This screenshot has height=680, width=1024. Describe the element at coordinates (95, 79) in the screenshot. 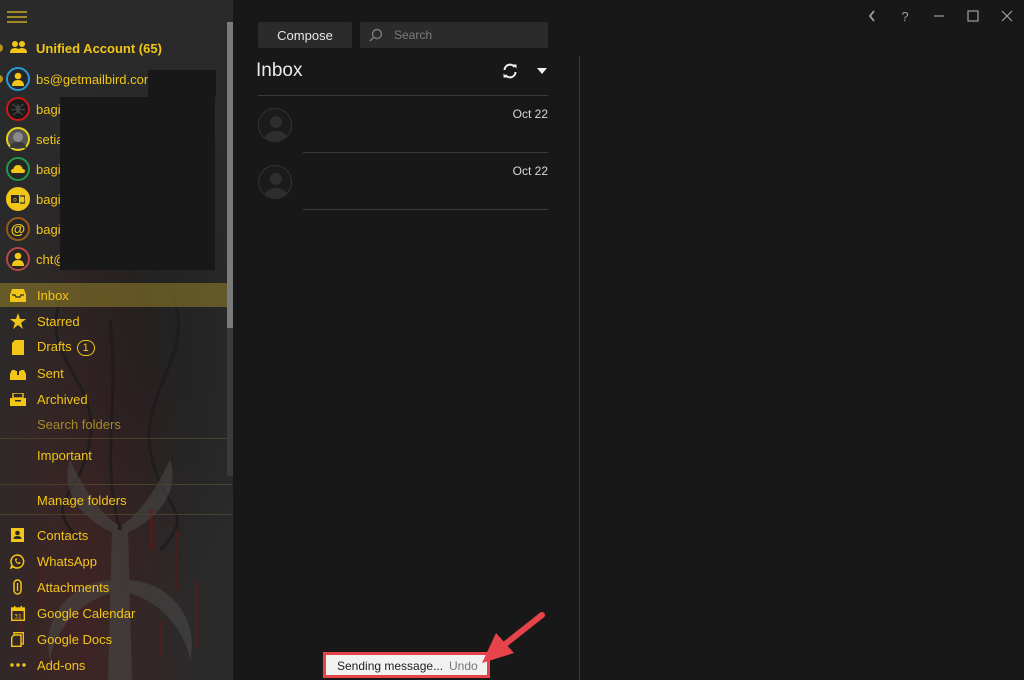

I see `account-label: bs@getmailbird.com` at that location.